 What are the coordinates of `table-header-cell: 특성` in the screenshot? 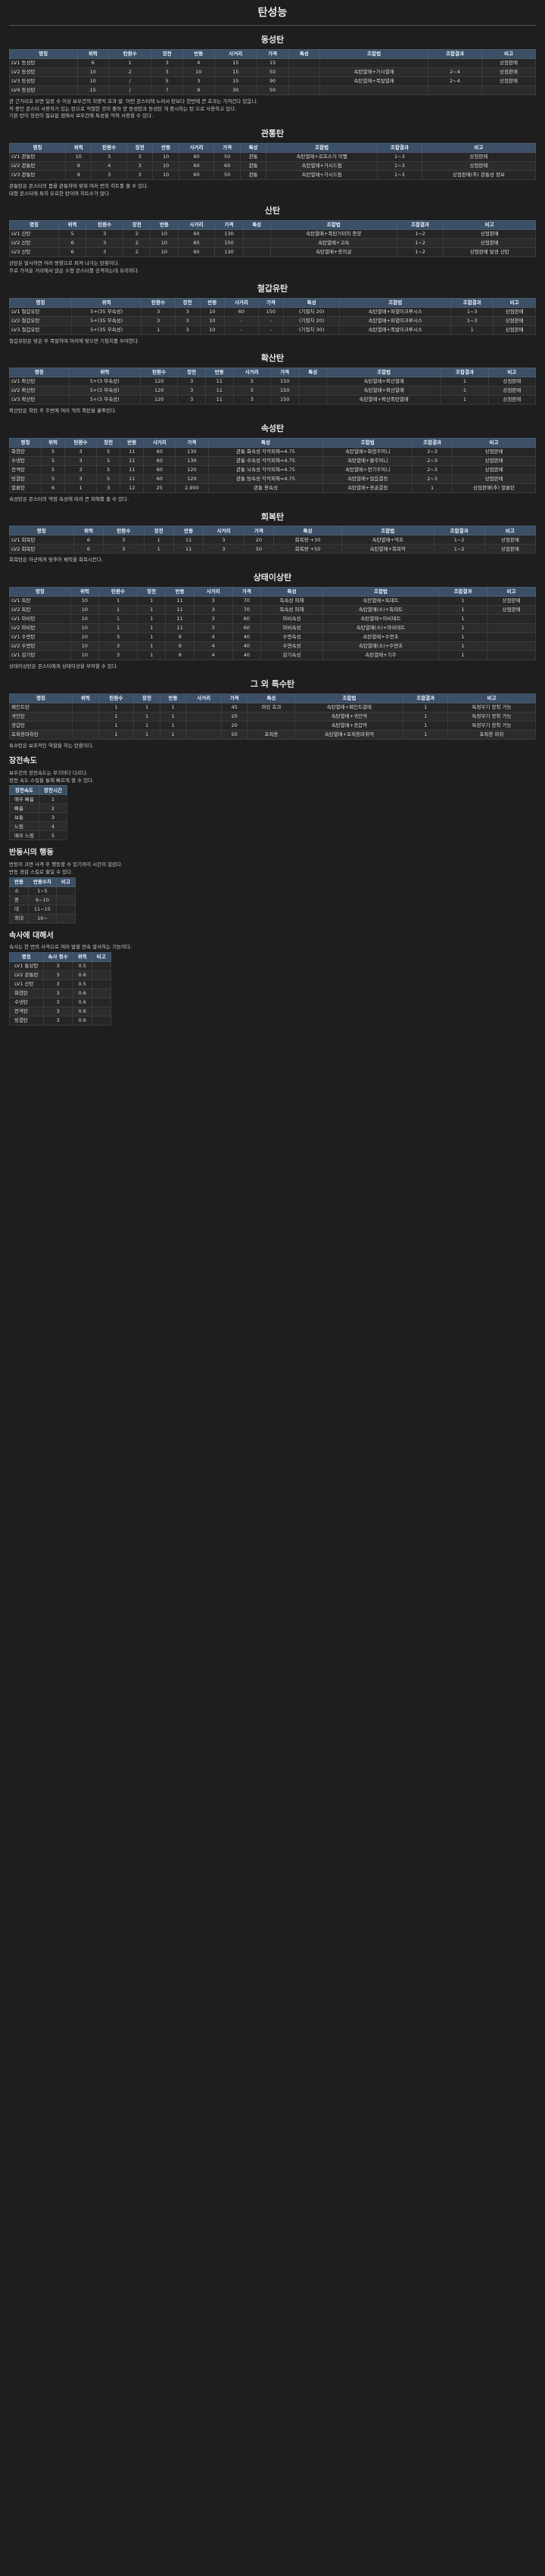 It's located at (265, 442).